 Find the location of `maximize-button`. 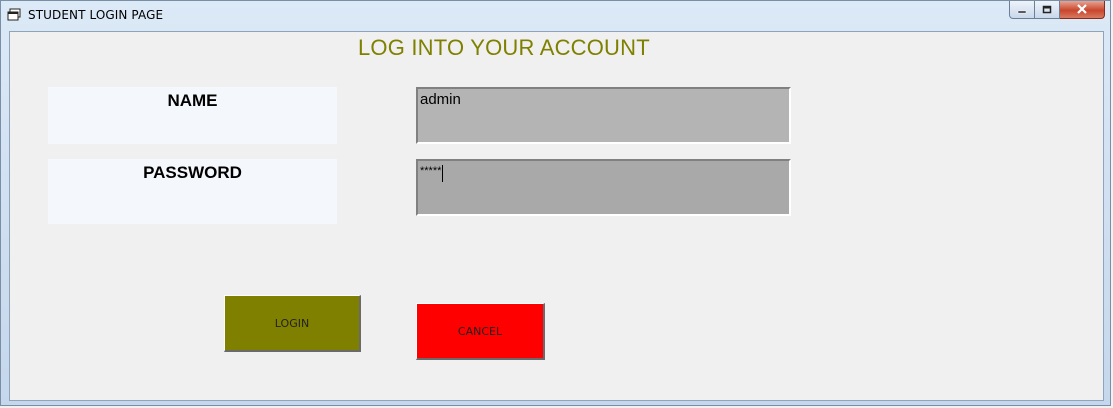

maximize-button is located at coordinates (1047, 10).